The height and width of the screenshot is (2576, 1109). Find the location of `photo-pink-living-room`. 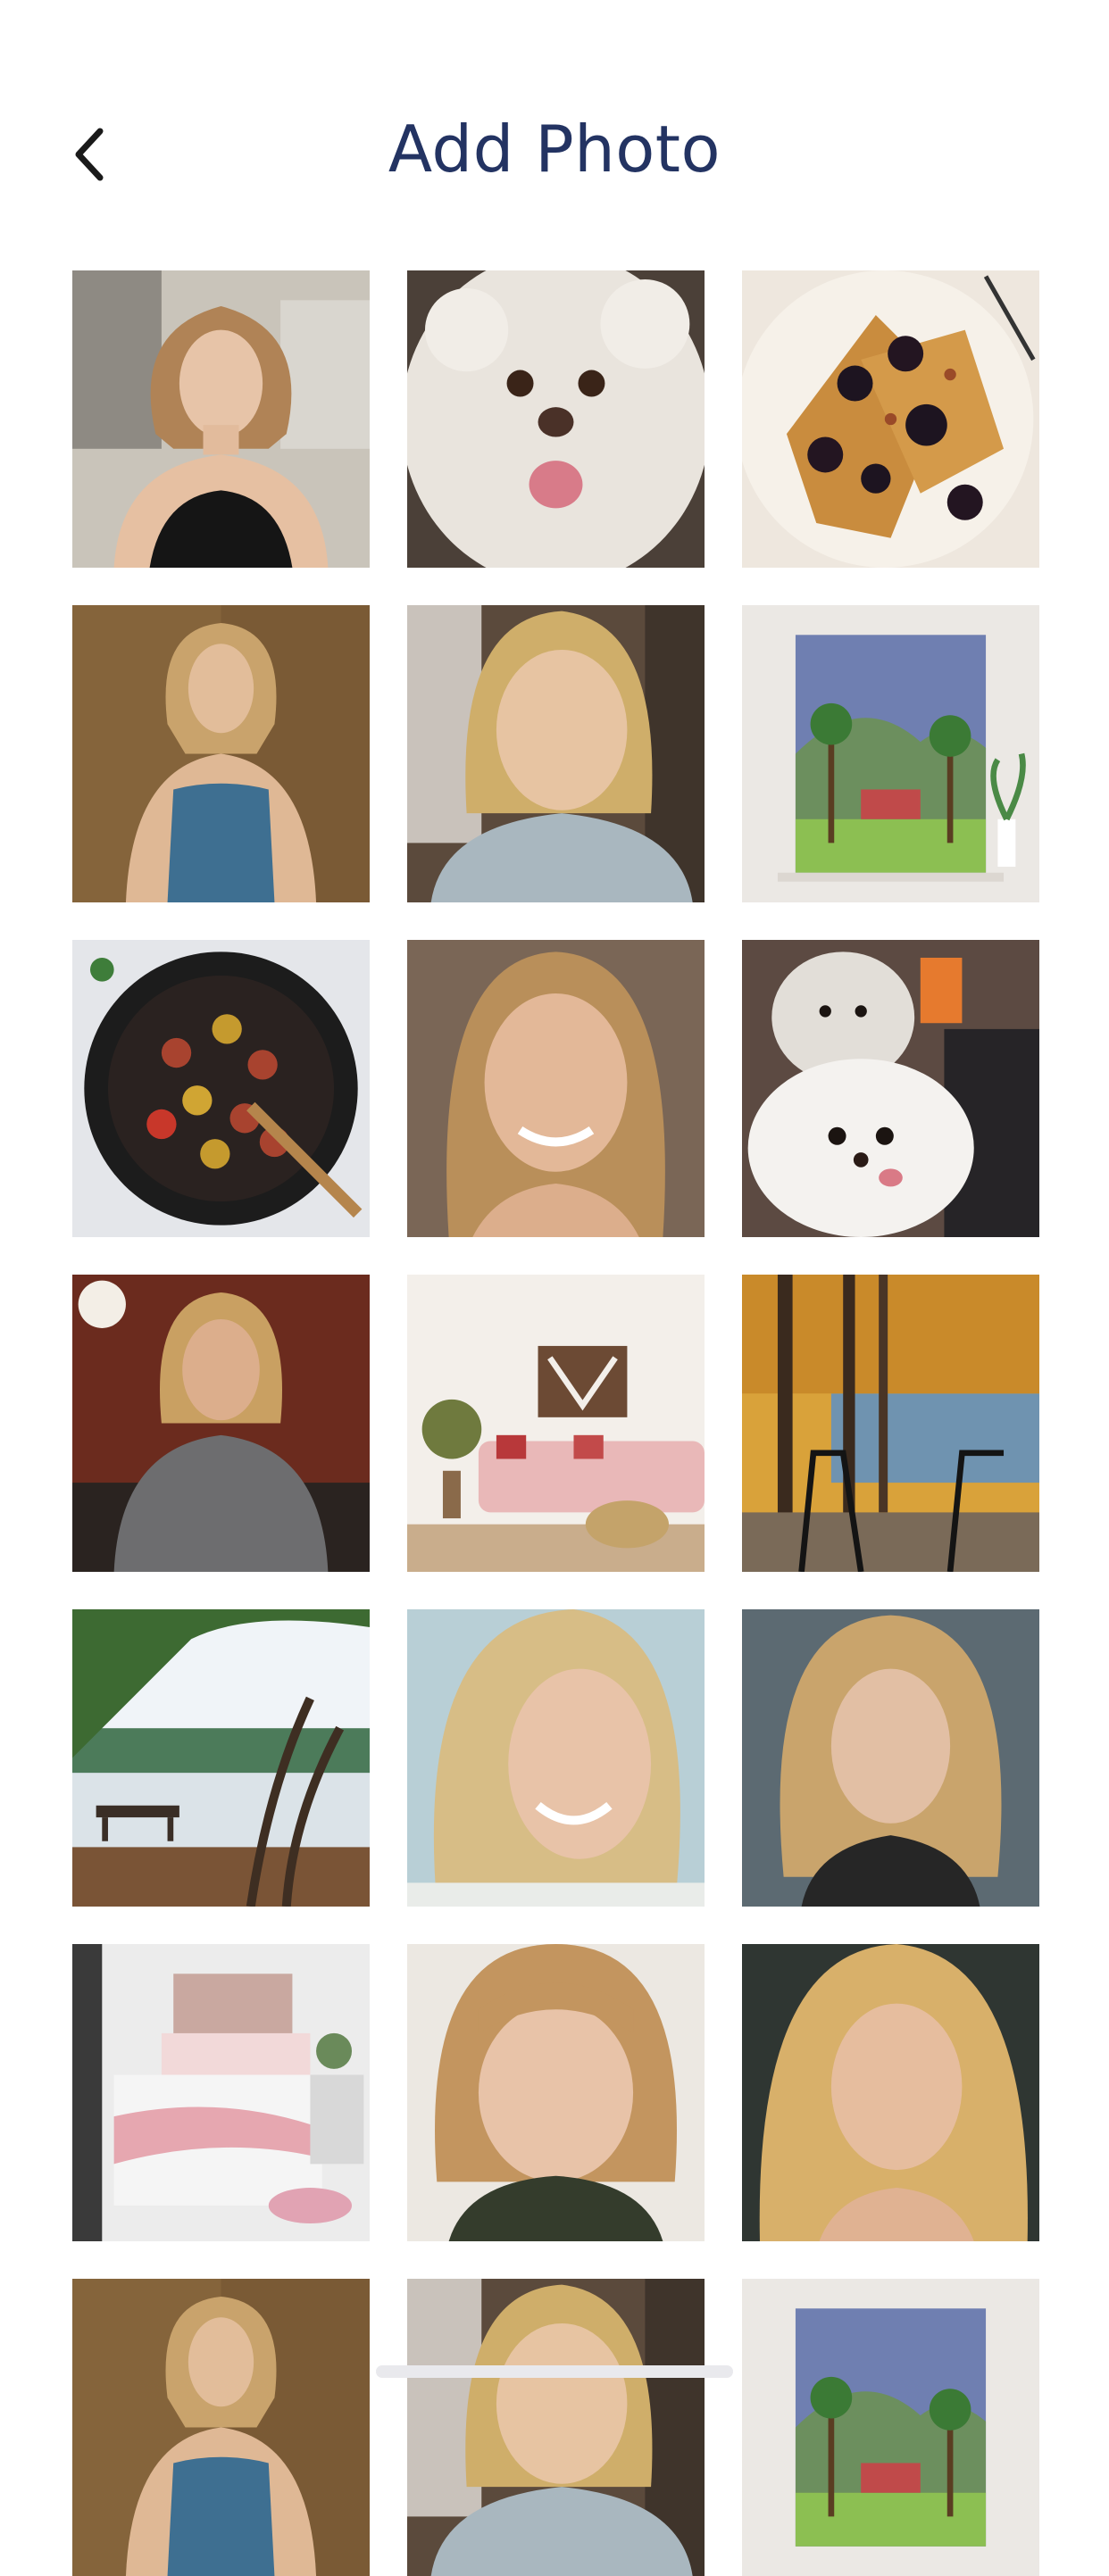

photo-pink-living-room is located at coordinates (556, 1423).